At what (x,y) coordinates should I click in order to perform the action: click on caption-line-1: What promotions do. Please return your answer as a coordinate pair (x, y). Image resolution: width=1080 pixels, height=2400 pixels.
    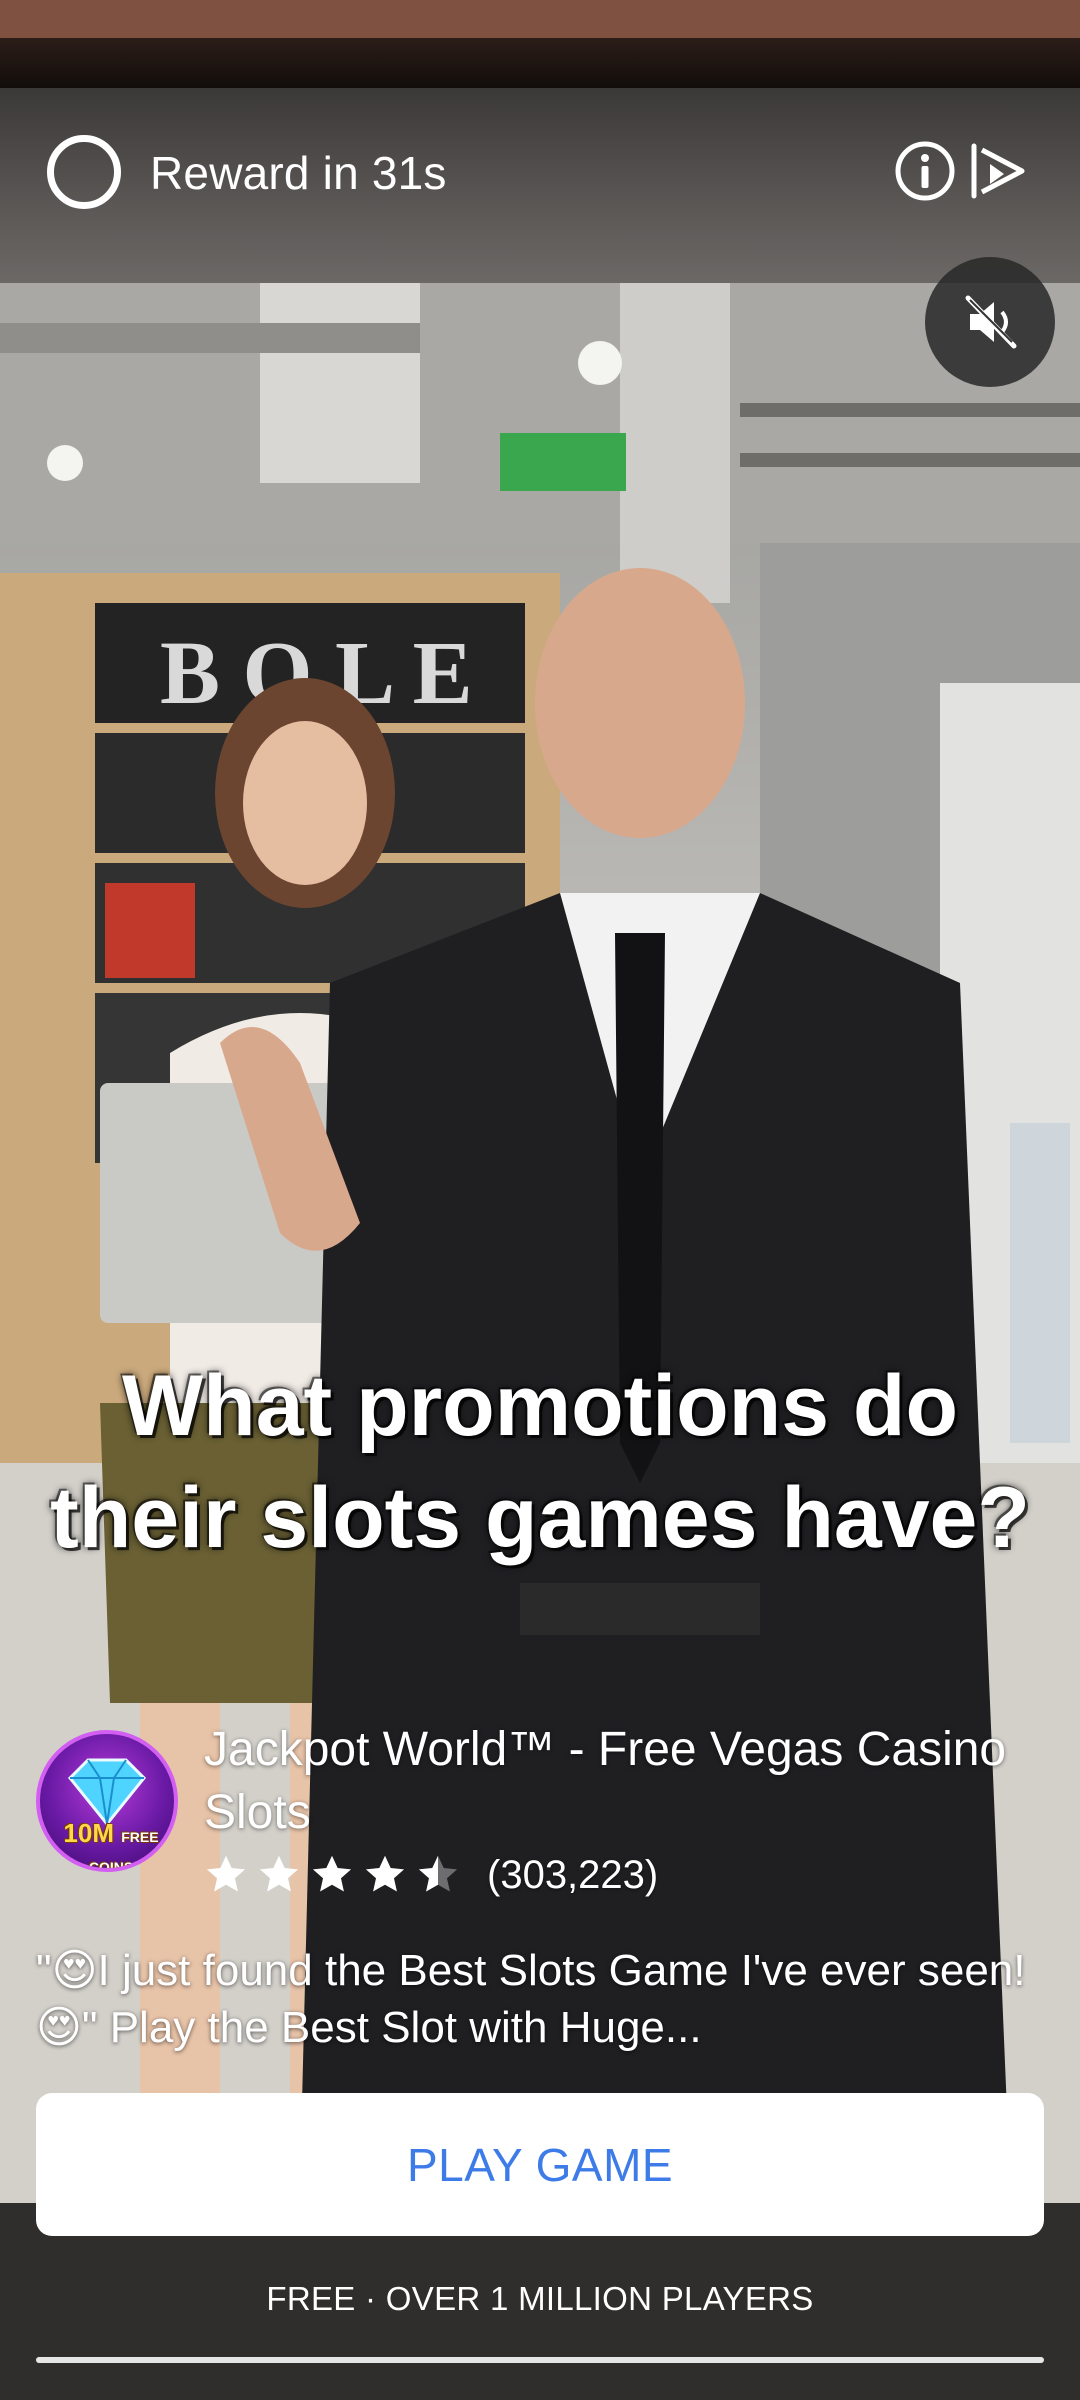
    Looking at the image, I should click on (540, 1406).